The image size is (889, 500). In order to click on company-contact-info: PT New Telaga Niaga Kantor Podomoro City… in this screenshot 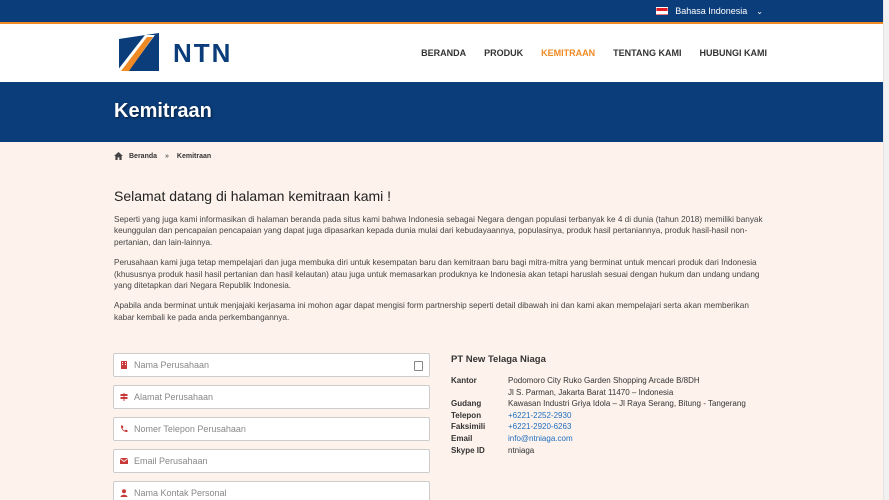, I will do `click(611, 405)`.